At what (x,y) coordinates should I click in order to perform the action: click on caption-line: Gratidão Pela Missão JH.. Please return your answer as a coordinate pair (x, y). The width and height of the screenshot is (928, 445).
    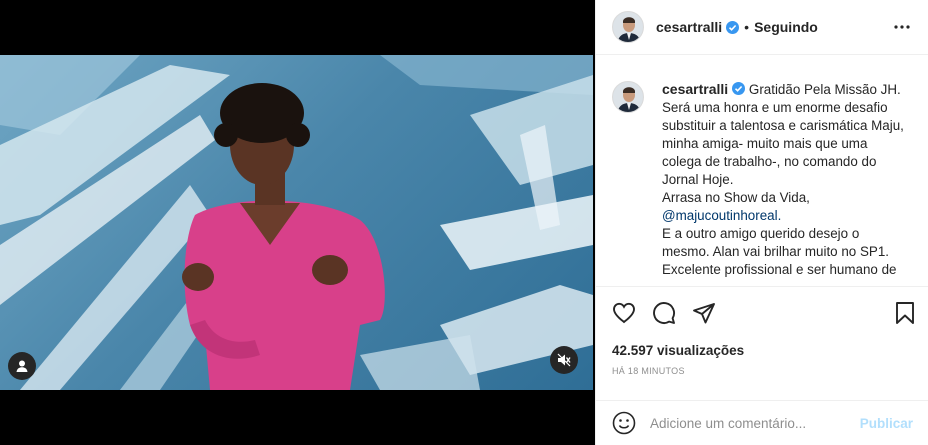
    Looking at the image, I should click on (824, 89).